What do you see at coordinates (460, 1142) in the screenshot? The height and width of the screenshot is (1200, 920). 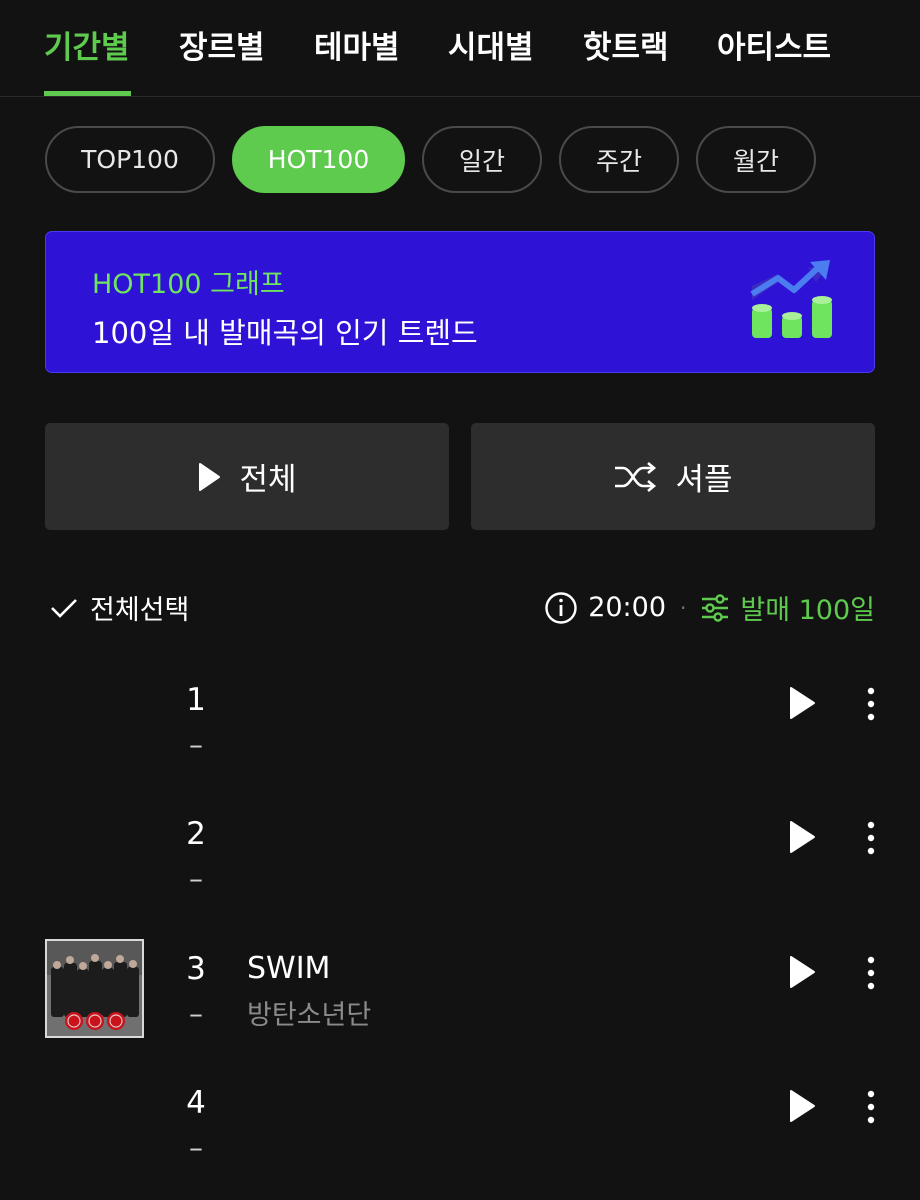 I see `song-row: 4 –` at bounding box center [460, 1142].